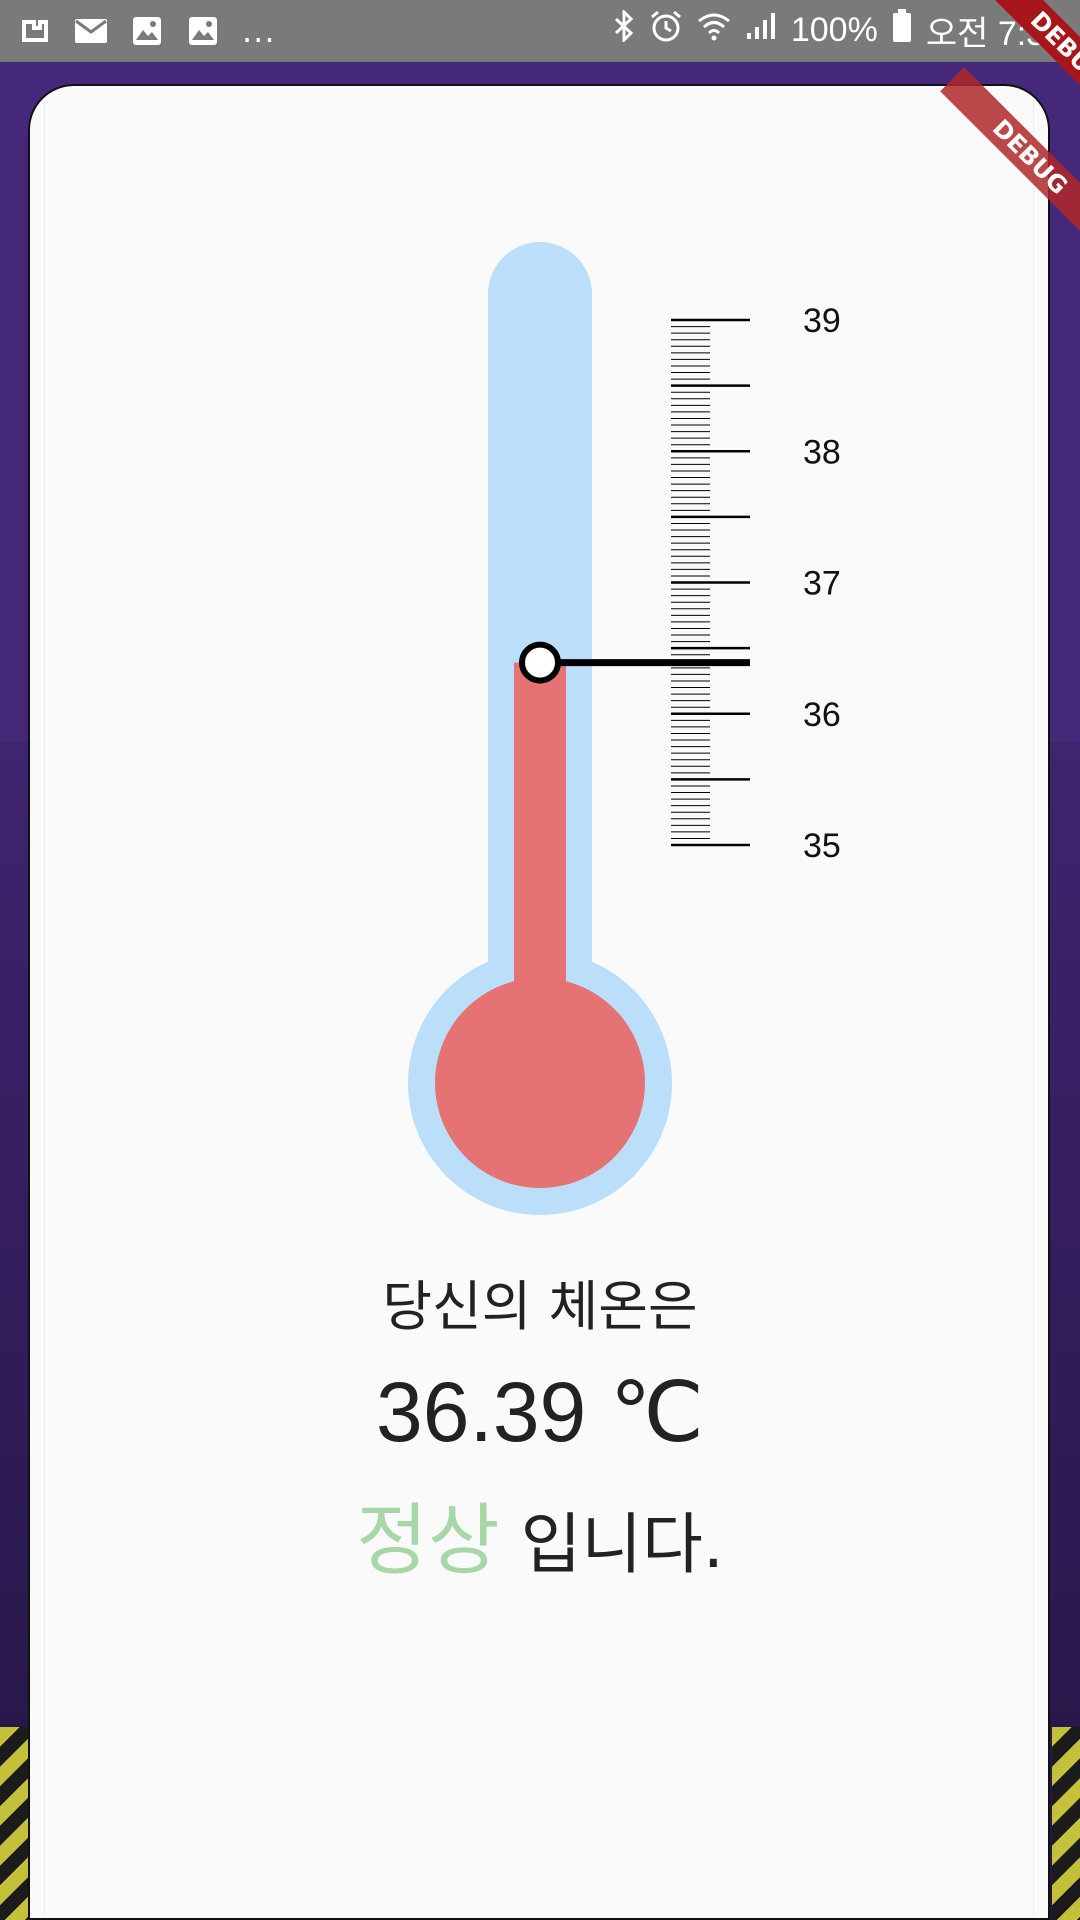  I want to click on intro-text: 당신의 체온은, so click(540, 1306).